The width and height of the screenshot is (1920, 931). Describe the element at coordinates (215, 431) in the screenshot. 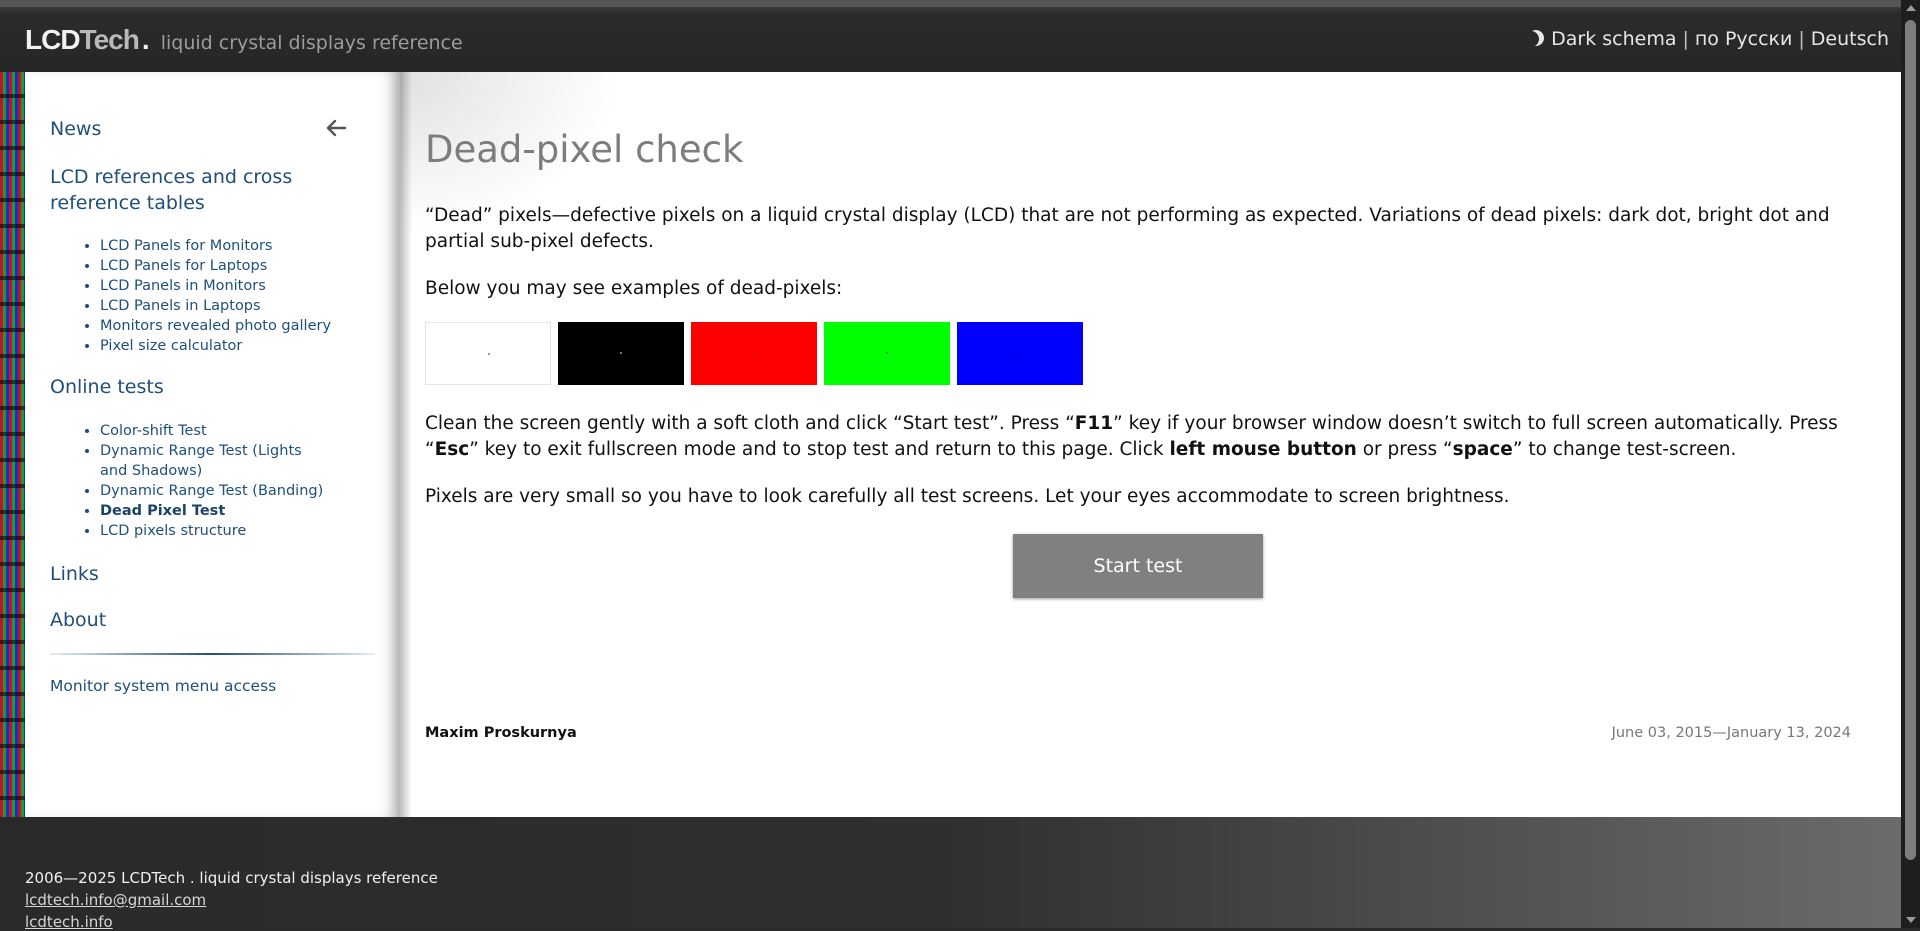

I see `list-item: Color-shift Test` at that location.